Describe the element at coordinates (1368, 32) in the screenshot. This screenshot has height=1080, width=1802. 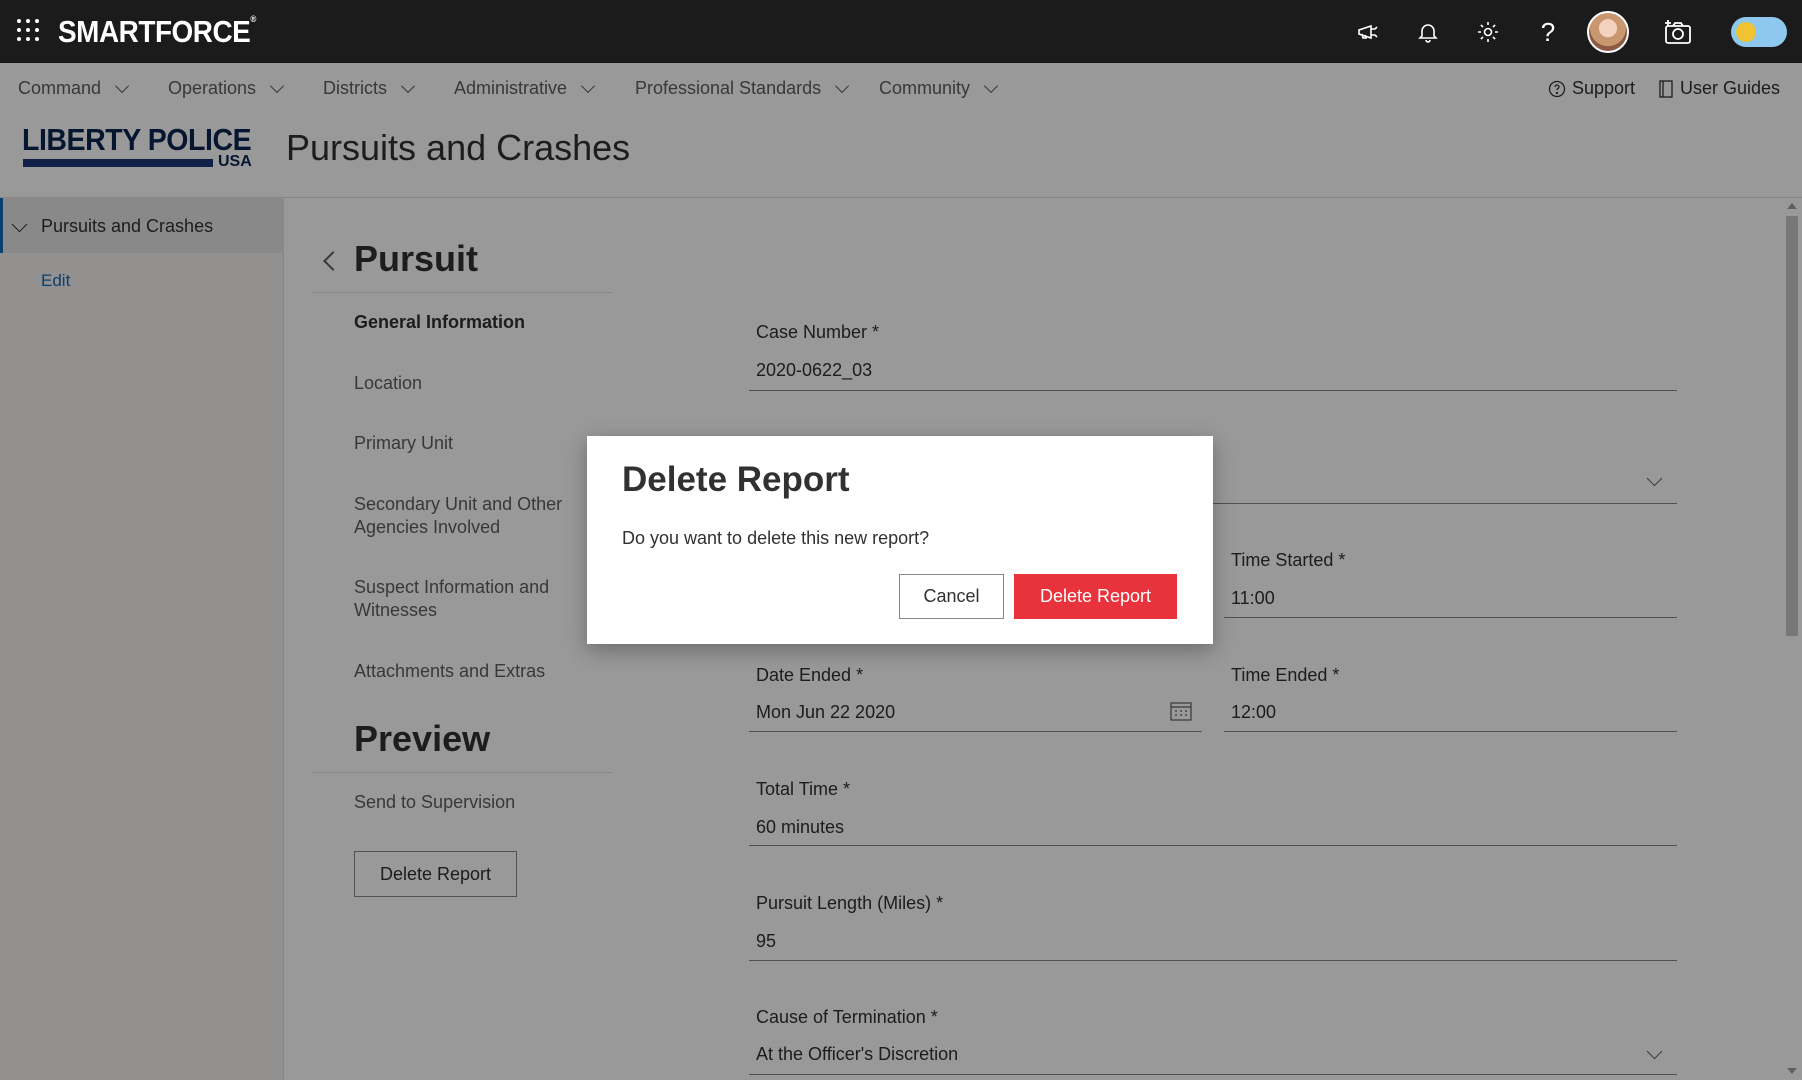
I see `megaphone-icon` at that location.